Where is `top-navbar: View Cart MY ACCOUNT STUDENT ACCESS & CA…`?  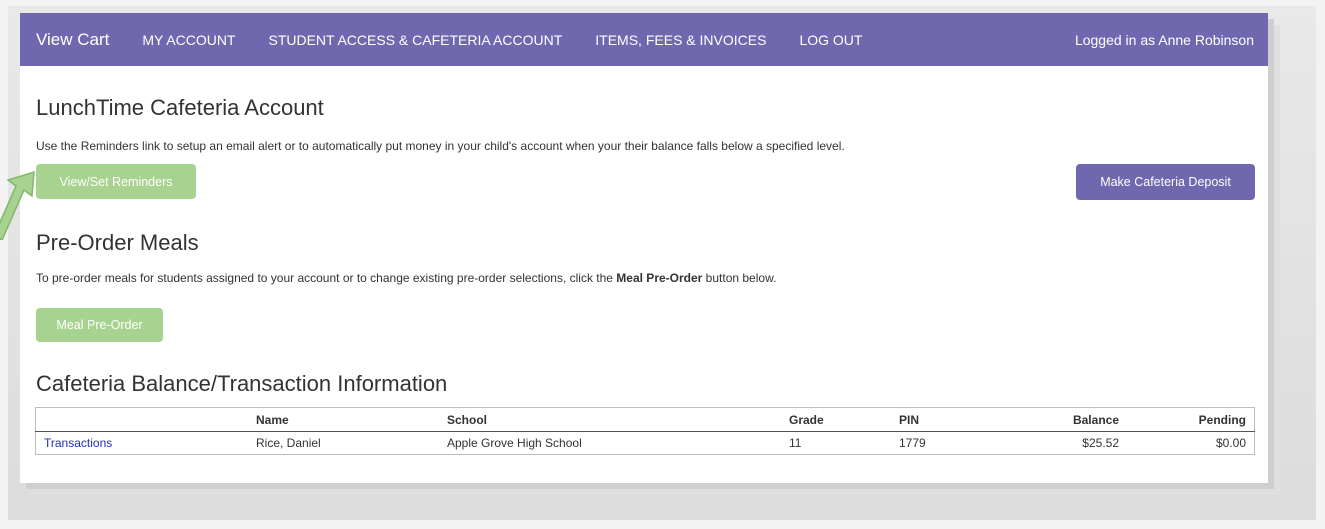
top-navbar: View Cart MY ACCOUNT STUDENT ACCESS & CA… is located at coordinates (644, 39).